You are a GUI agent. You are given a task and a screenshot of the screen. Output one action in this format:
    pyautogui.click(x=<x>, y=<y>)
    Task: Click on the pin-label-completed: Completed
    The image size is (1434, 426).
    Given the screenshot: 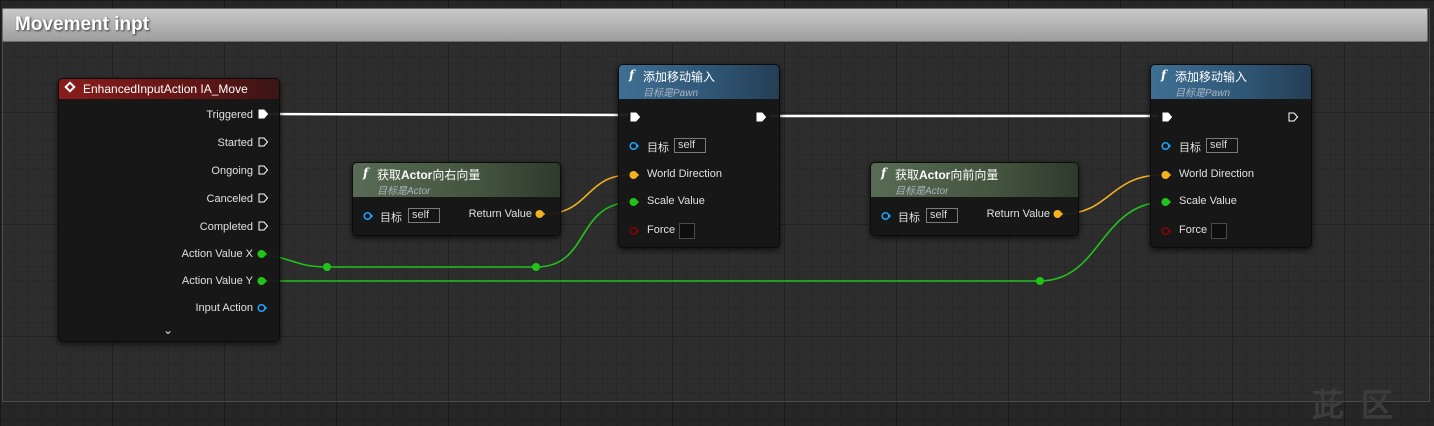 What is the action you would take?
    pyautogui.click(x=226, y=227)
    